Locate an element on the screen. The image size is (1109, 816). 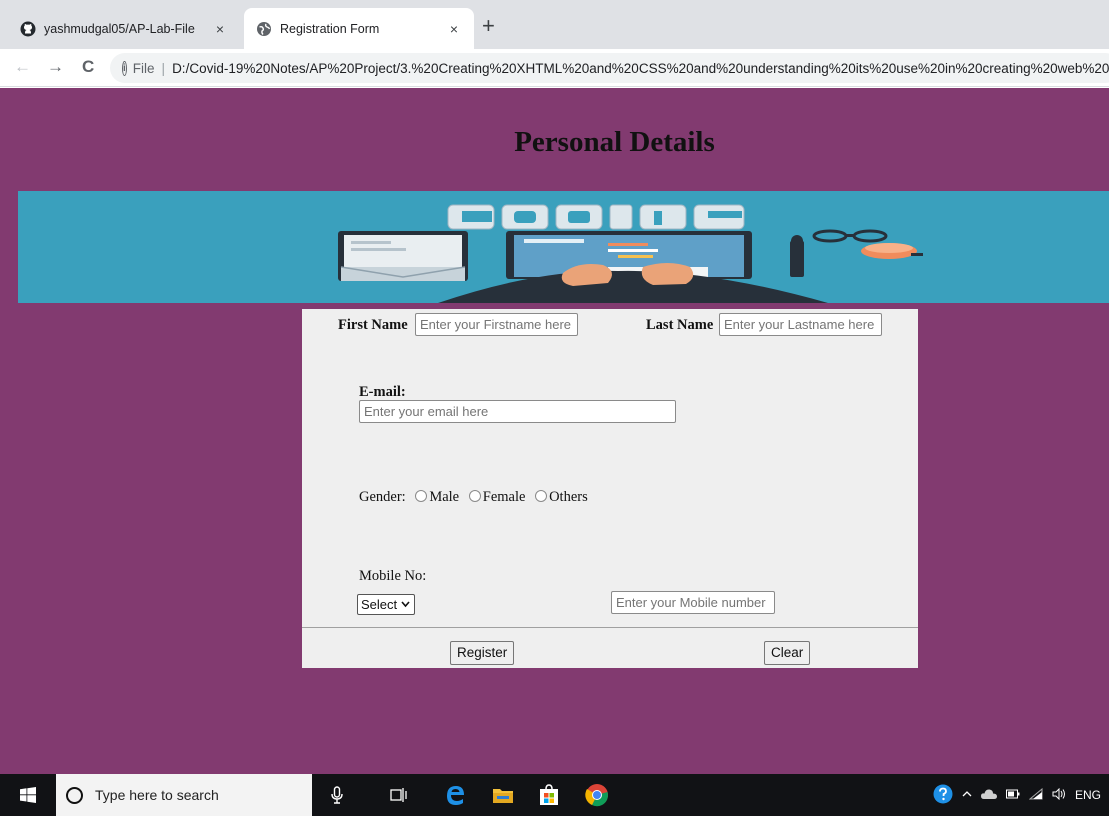
windows-taskbar: Type here to search ENG is located at coordinates (554, 795).